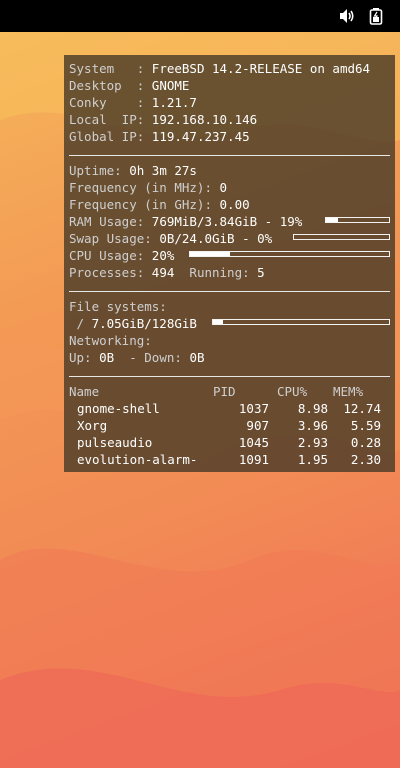  I want to click on process-pid: 1037, so click(253, 408).